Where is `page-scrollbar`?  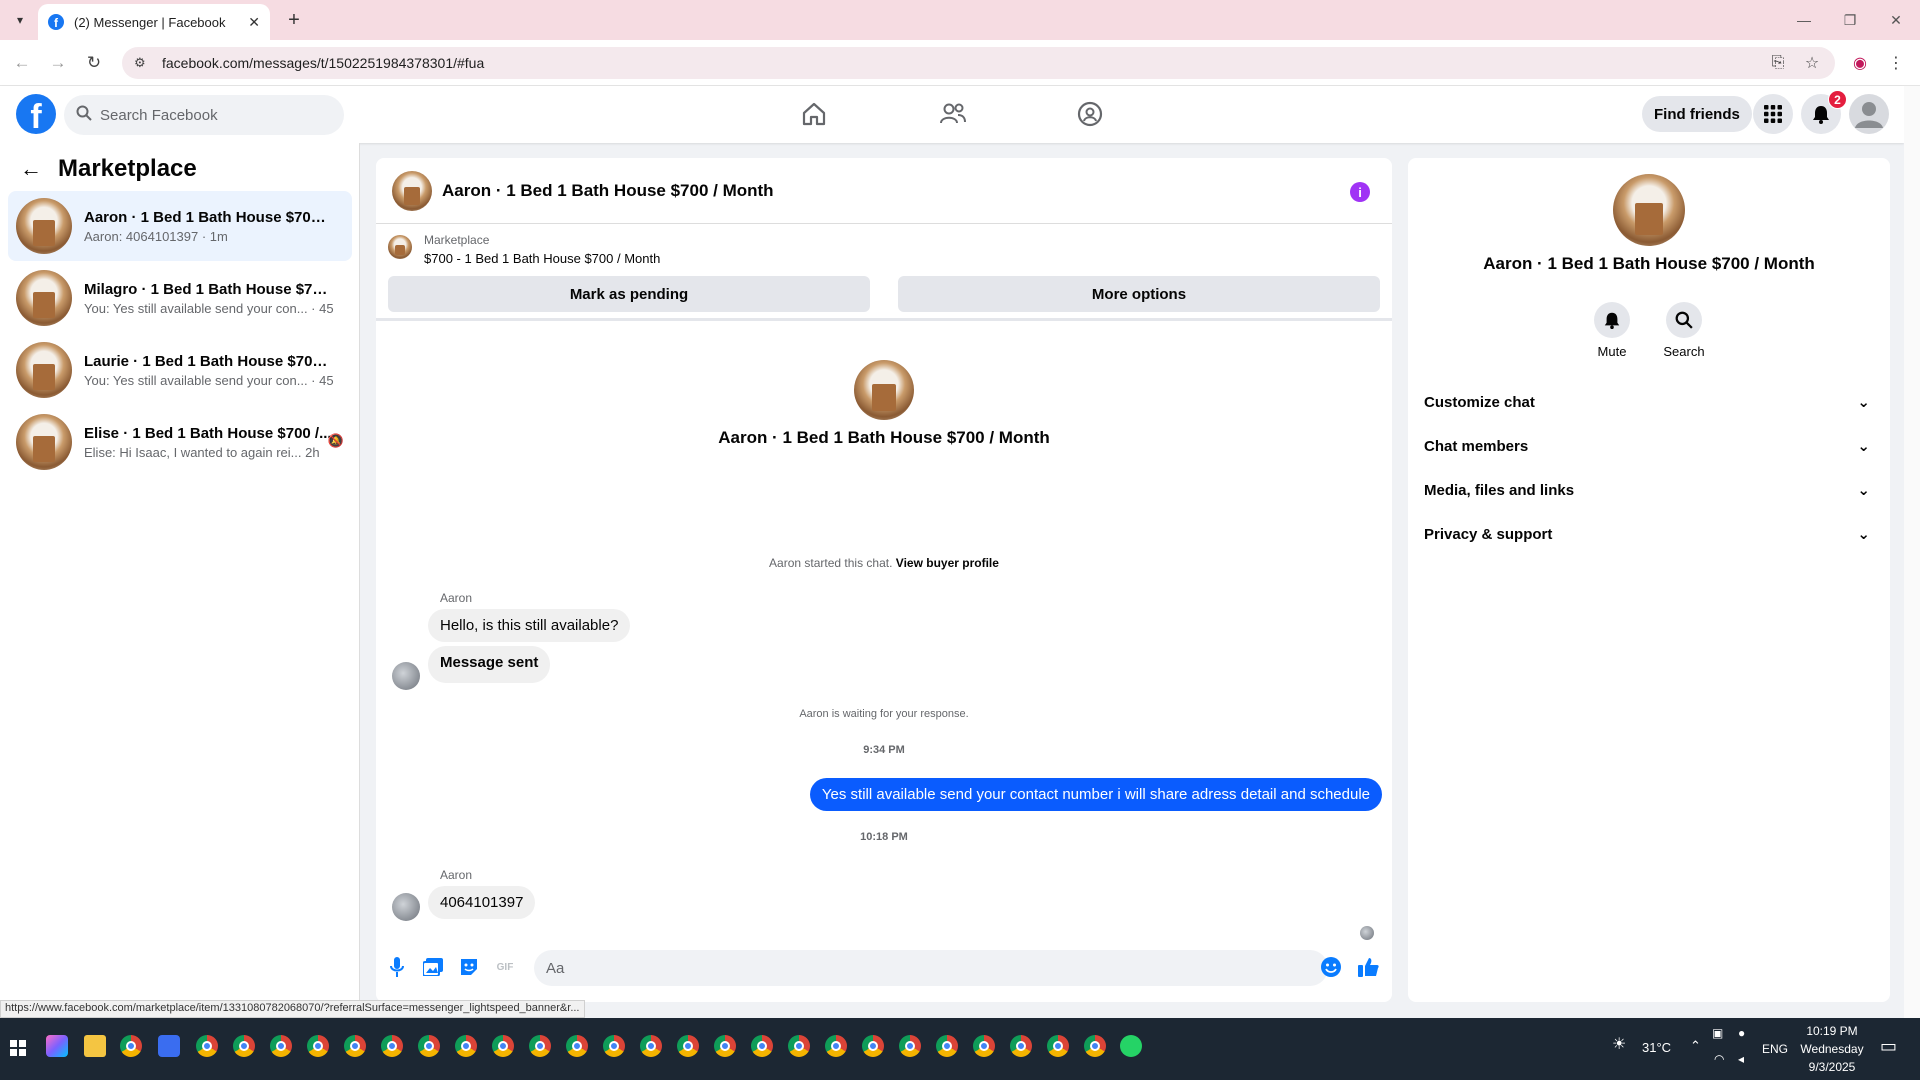 page-scrollbar is located at coordinates (1912, 552).